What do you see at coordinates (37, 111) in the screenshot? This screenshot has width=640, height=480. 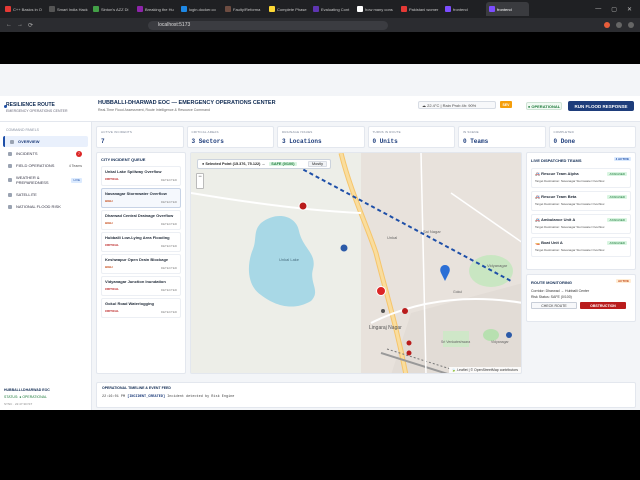 I see `brand-subtitle: EMERGENCY OPERATIONS CENTER` at bounding box center [37, 111].